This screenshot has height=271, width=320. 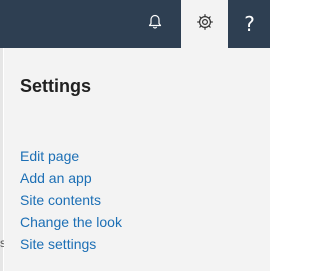 I want to click on edit-page-link: Edit page, so click(x=49, y=156).